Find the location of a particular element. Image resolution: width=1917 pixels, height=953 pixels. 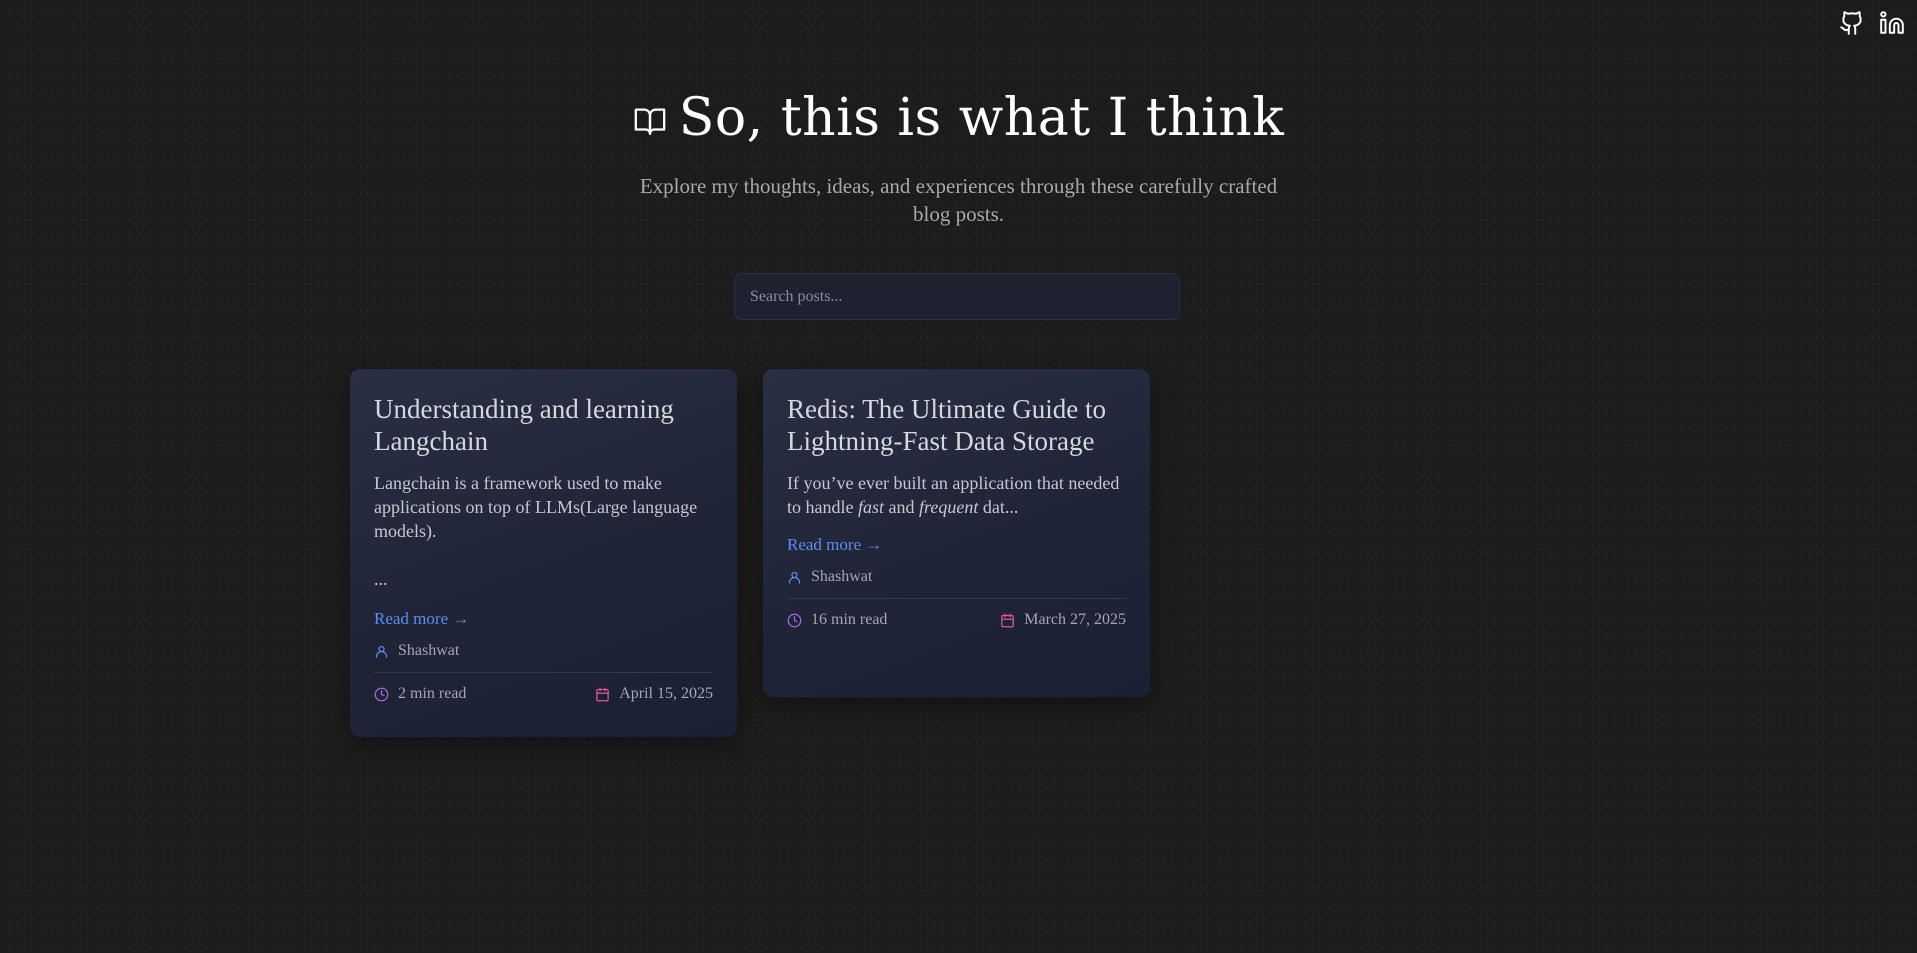

read-time: 2 min read is located at coordinates (420, 694).